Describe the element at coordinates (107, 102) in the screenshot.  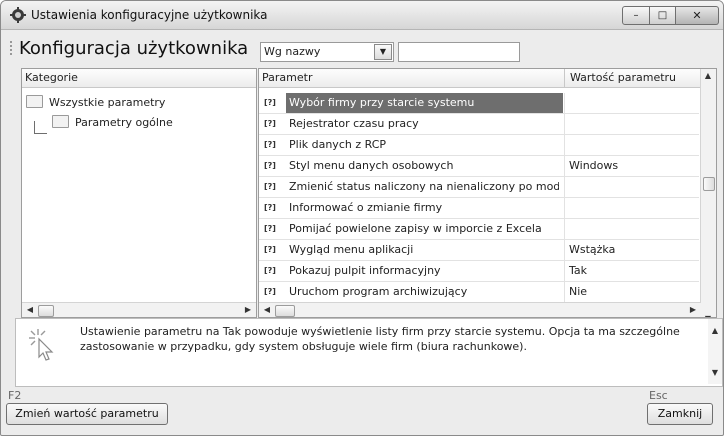
I see `tree-item-label: Wszystkie parametry` at that location.